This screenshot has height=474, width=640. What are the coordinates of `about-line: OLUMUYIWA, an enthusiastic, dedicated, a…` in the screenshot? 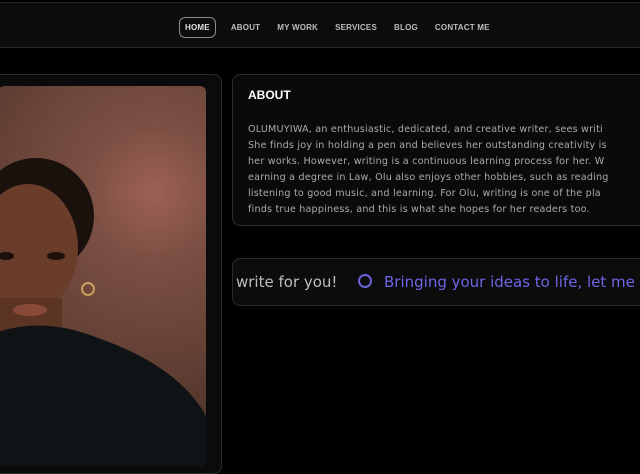 It's located at (425, 129).